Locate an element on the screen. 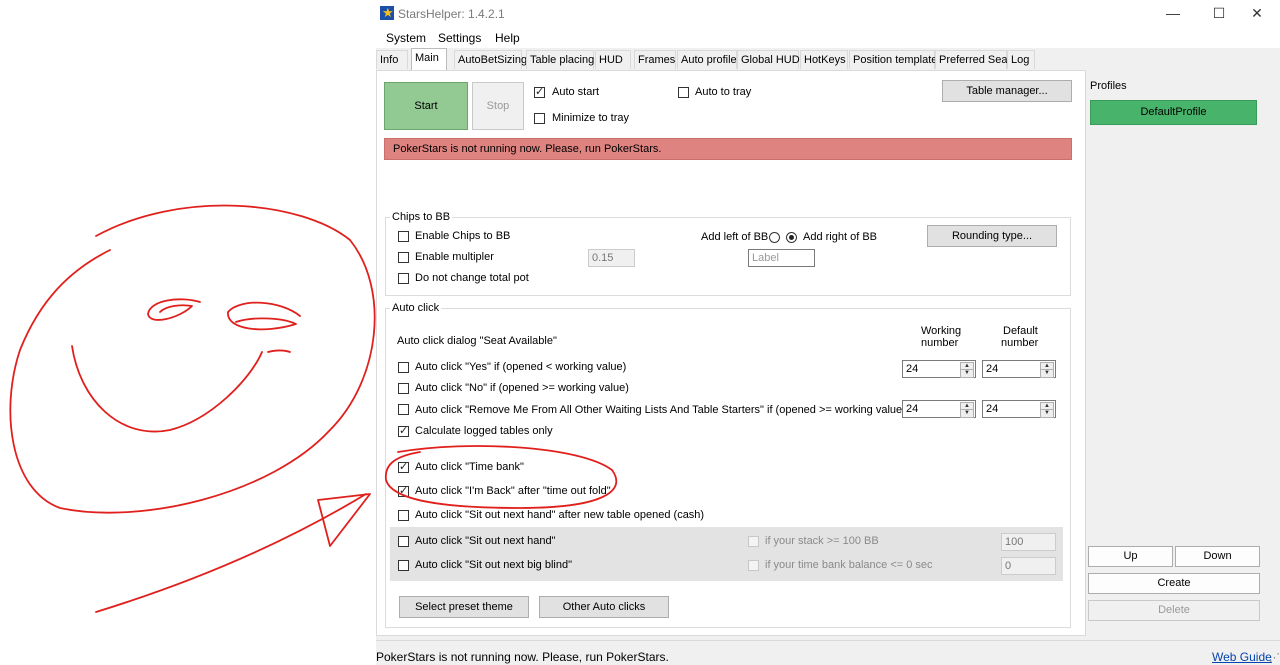  sitout-next-hand-checkbox is located at coordinates (403, 541).